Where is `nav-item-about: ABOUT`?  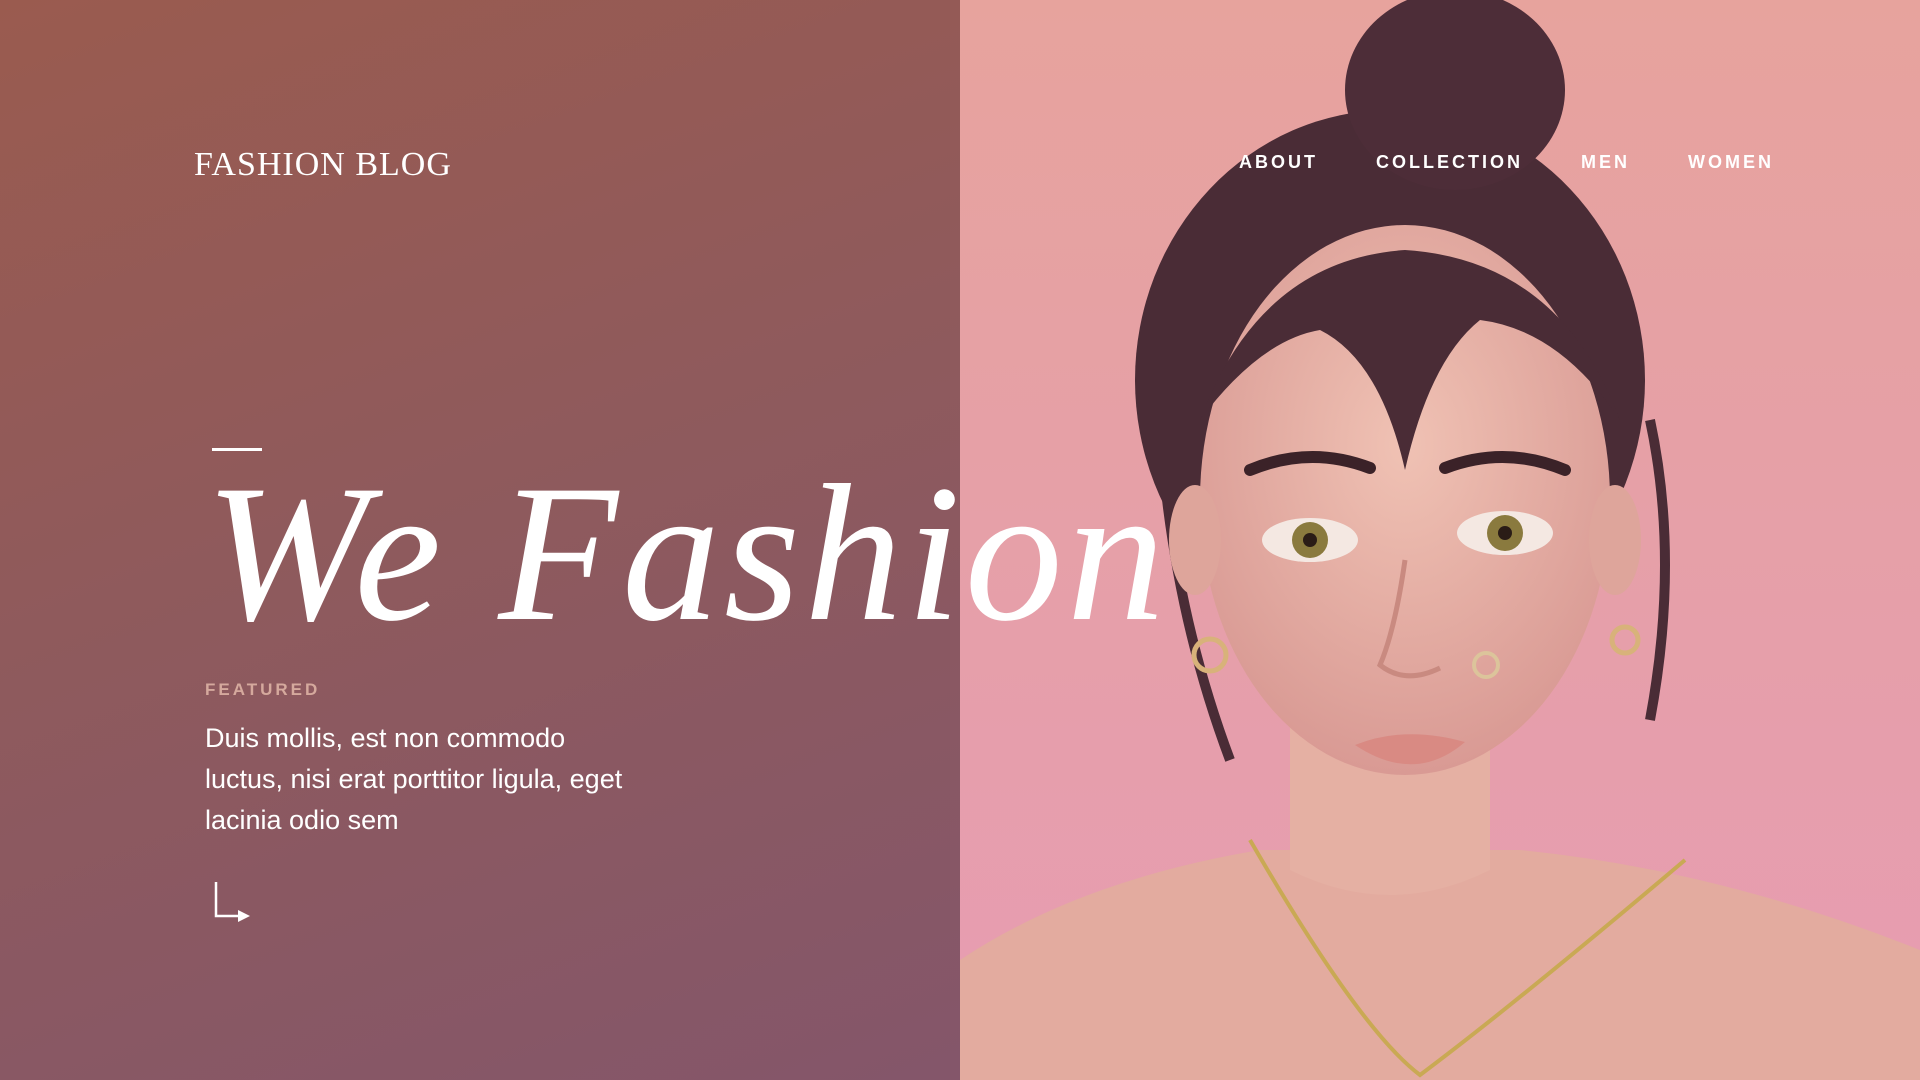
nav-item-about: ABOUT is located at coordinates (1278, 162).